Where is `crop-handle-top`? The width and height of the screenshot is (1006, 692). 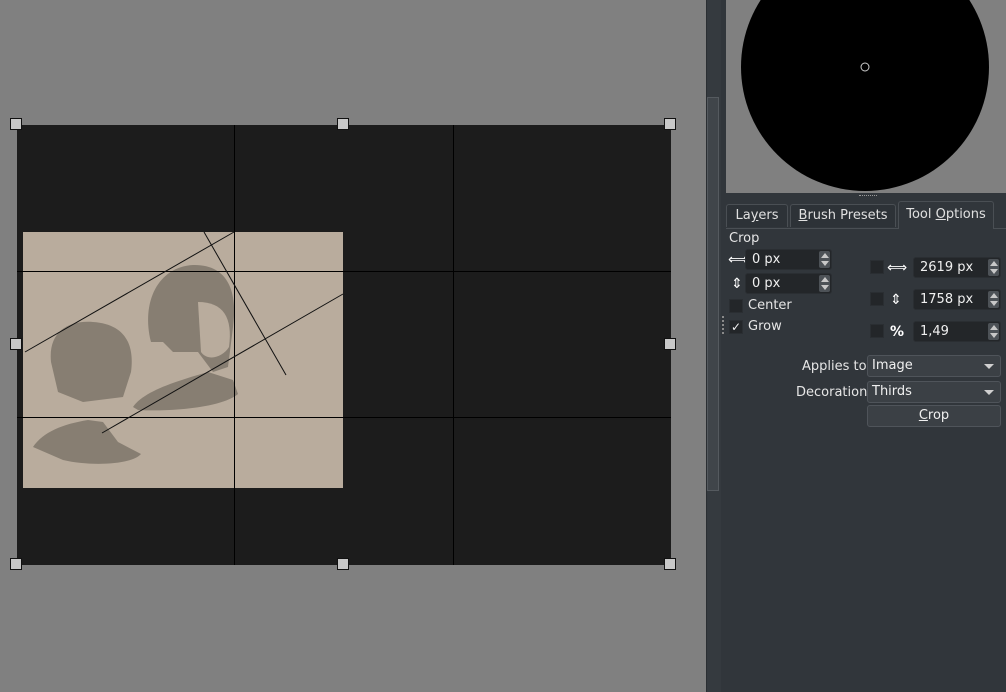
crop-handle-top is located at coordinates (343, 124).